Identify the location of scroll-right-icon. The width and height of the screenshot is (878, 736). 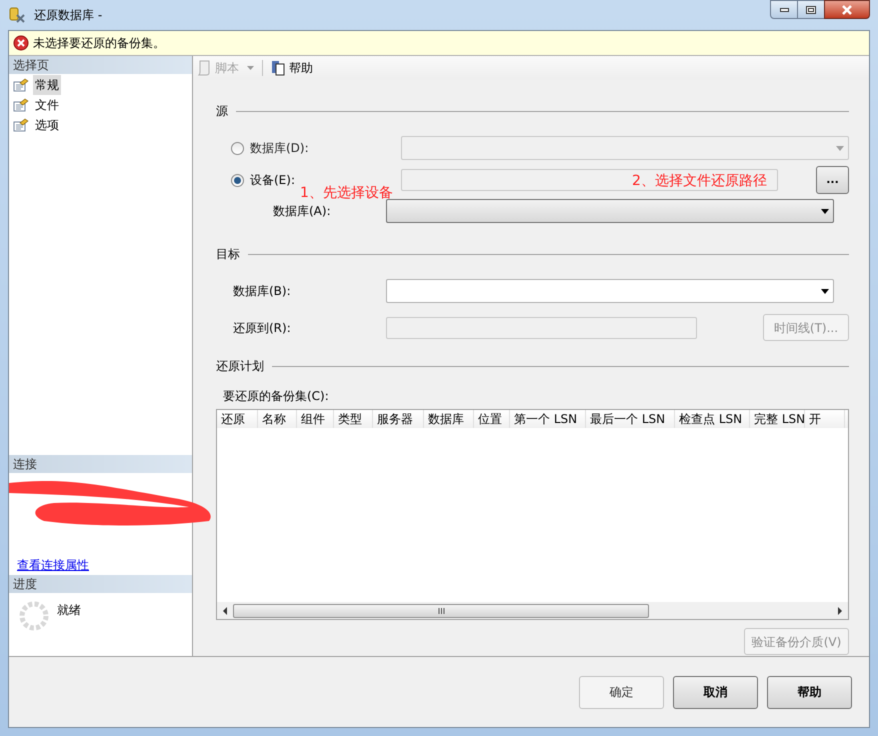
(840, 611).